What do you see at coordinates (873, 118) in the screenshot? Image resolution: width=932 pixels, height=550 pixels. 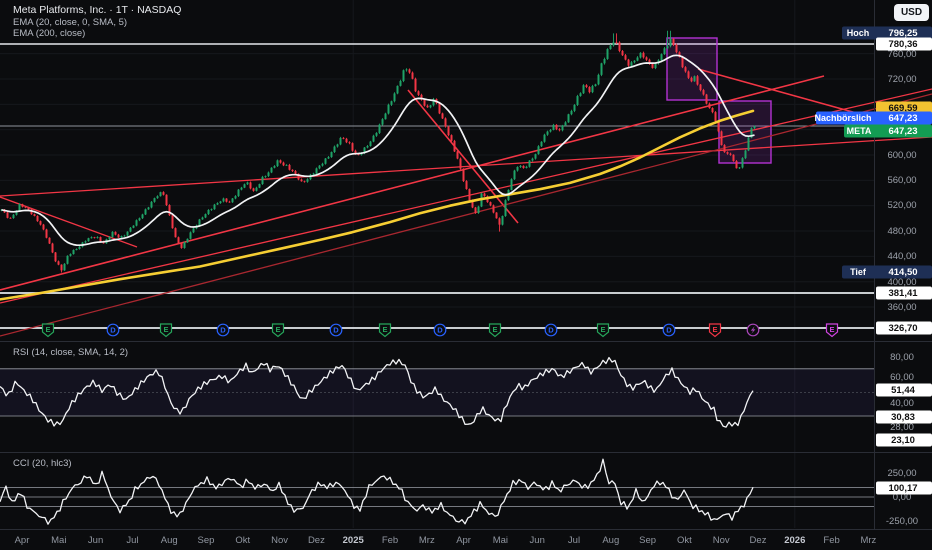 I see `price-label-chip: Nachbörslich 647,23` at bounding box center [873, 118].